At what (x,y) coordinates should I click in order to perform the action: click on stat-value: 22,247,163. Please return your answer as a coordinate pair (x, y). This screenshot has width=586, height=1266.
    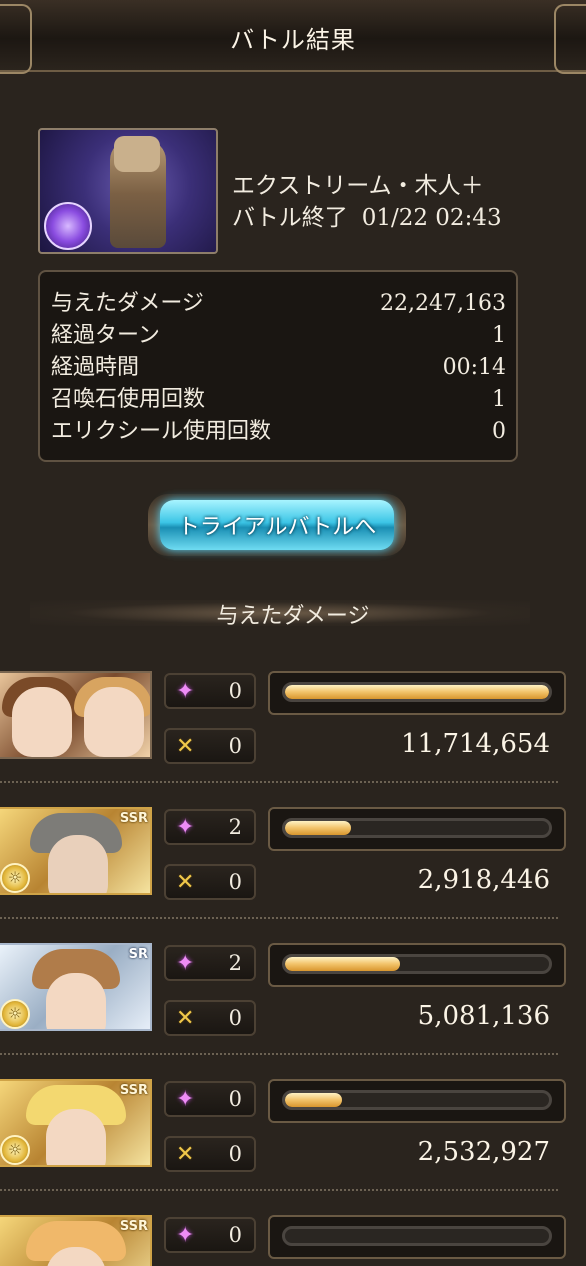
    Looking at the image, I should click on (443, 303).